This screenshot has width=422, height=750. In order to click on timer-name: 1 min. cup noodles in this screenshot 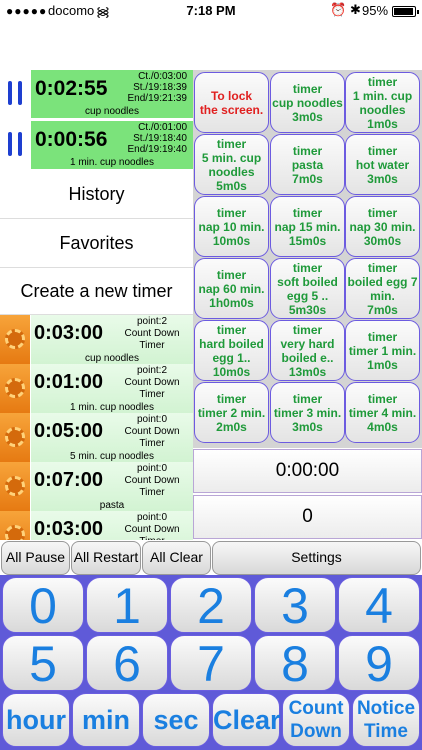, I will do `click(112, 407)`.